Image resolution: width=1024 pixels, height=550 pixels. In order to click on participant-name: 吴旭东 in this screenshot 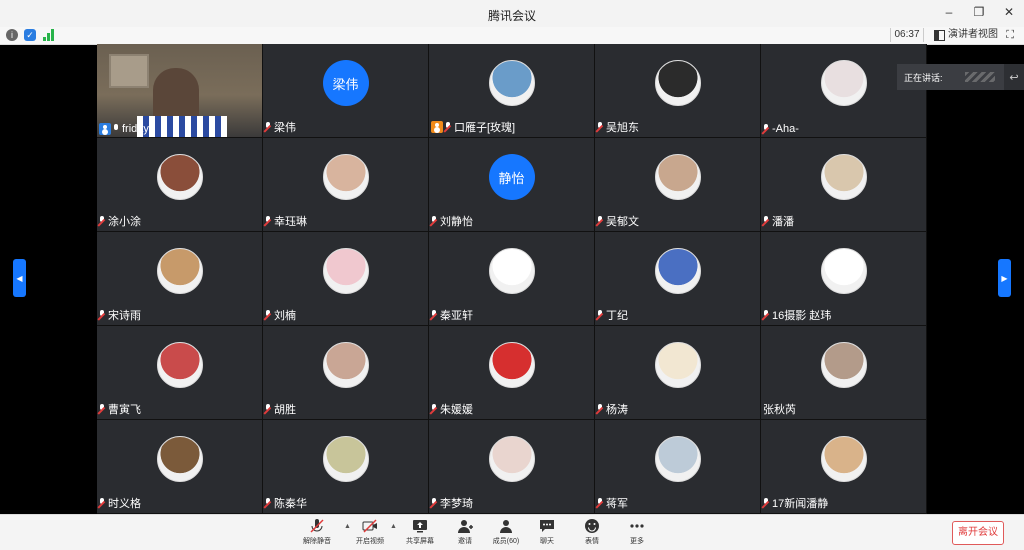, I will do `click(622, 128)`.